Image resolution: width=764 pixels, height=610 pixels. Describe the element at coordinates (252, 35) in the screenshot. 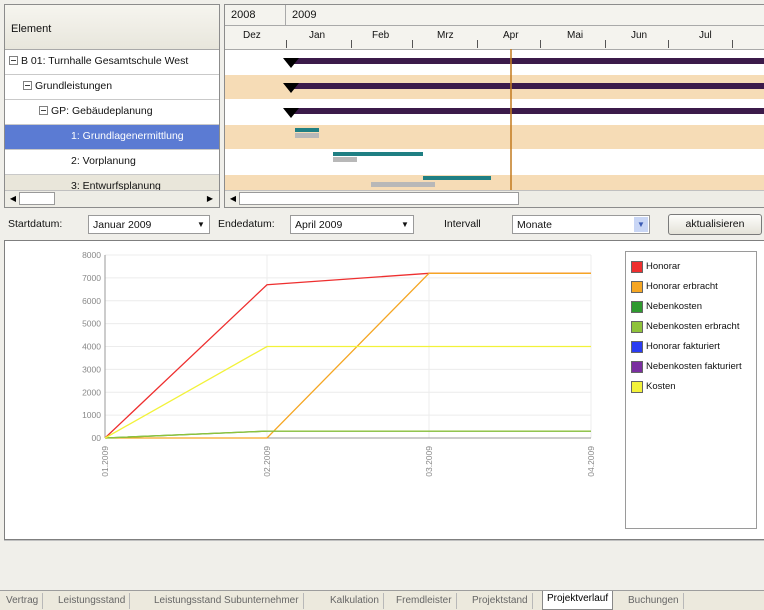

I see `month-label: Dez` at that location.